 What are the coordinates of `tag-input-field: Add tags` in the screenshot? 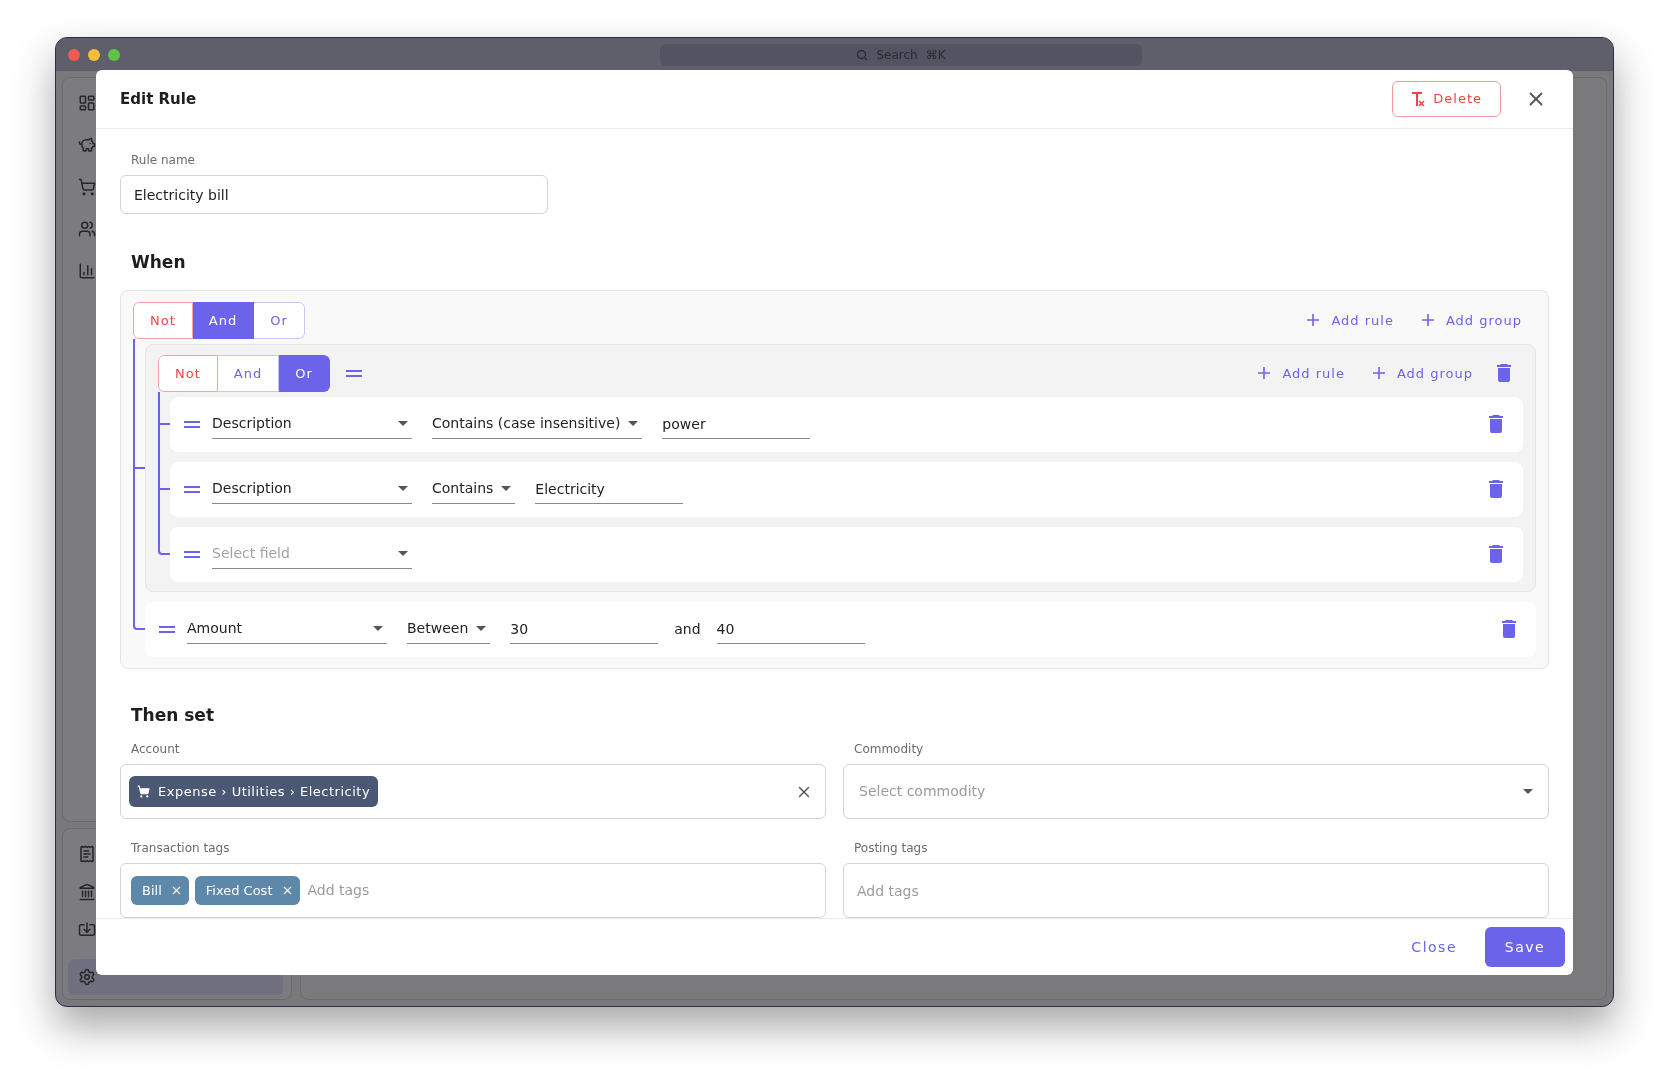 It's located at (566, 891).